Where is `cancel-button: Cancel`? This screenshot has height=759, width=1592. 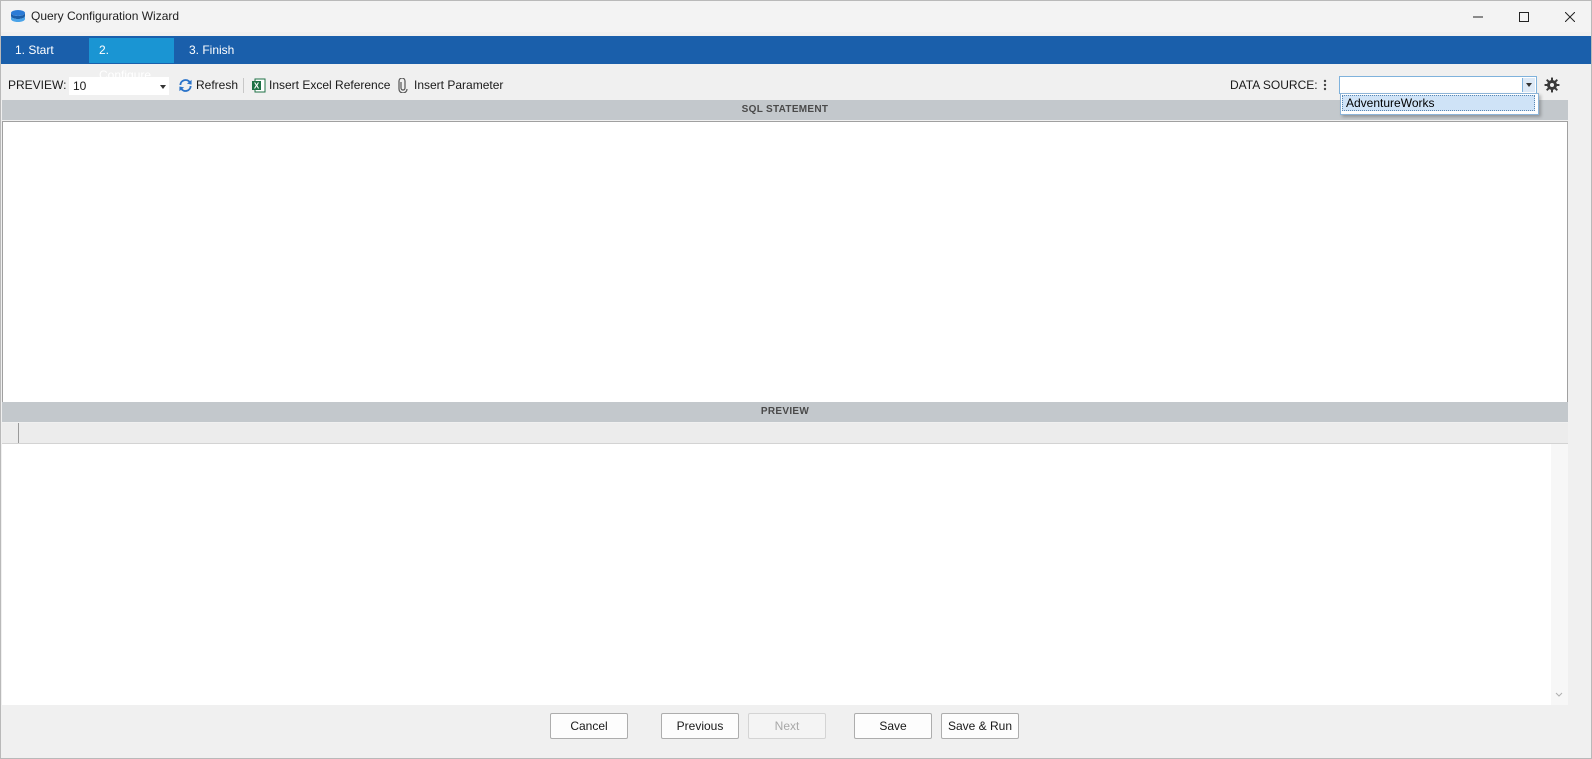
cancel-button: Cancel is located at coordinates (589, 726).